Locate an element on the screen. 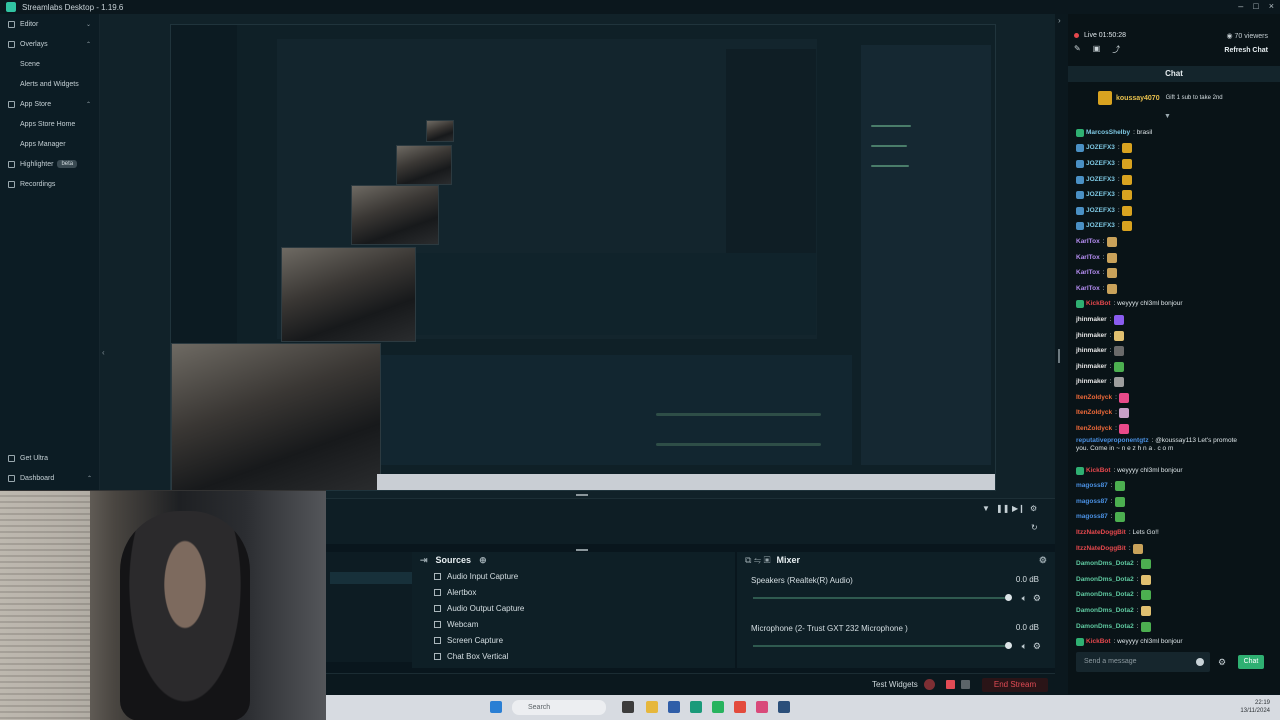  sidebar-item-apps-manager: Apps Manager is located at coordinates (49, 144).